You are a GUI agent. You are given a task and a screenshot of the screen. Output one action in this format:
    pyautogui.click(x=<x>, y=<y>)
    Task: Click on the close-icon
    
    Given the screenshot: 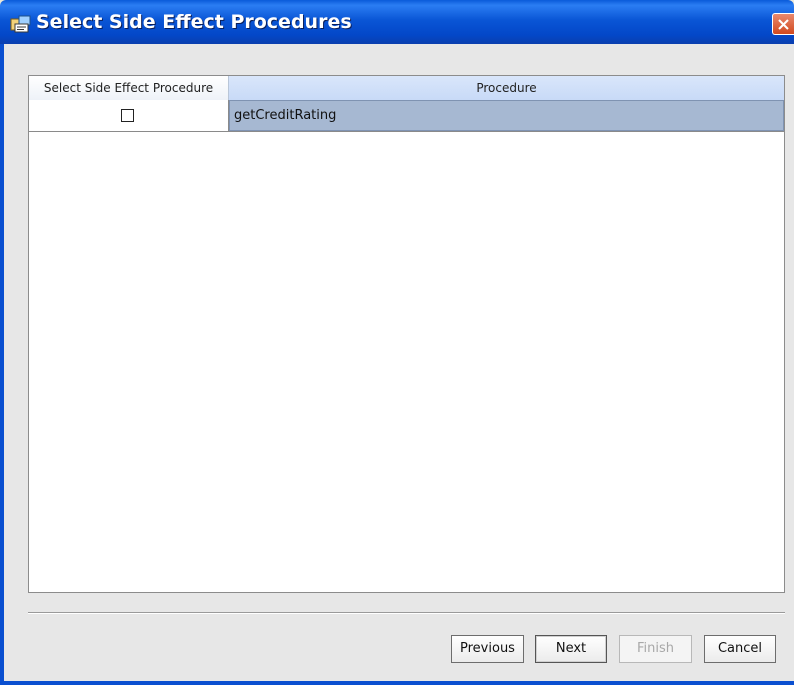 What is the action you would take?
    pyautogui.click(x=783, y=24)
    